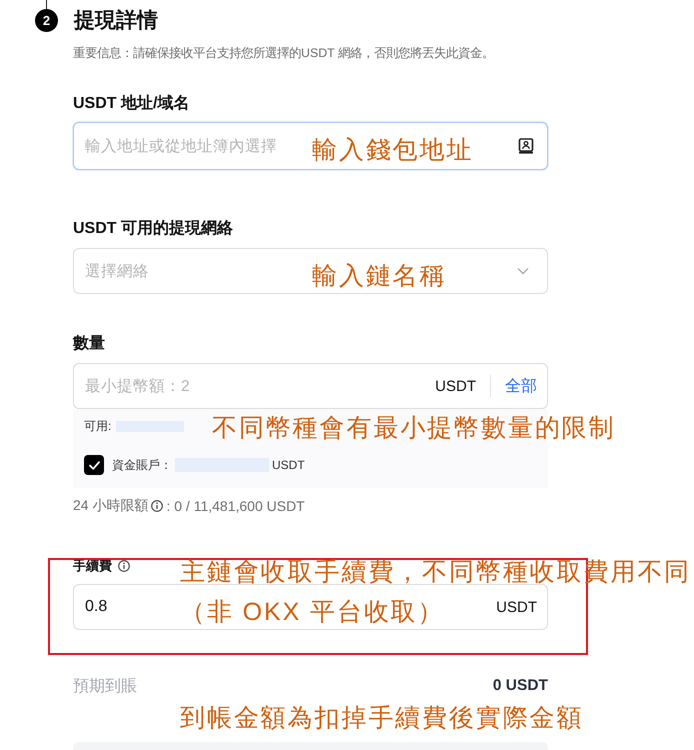  Describe the element at coordinates (520, 686) in the screenshot. I see `expected-amount: 0 USDT` at that location.